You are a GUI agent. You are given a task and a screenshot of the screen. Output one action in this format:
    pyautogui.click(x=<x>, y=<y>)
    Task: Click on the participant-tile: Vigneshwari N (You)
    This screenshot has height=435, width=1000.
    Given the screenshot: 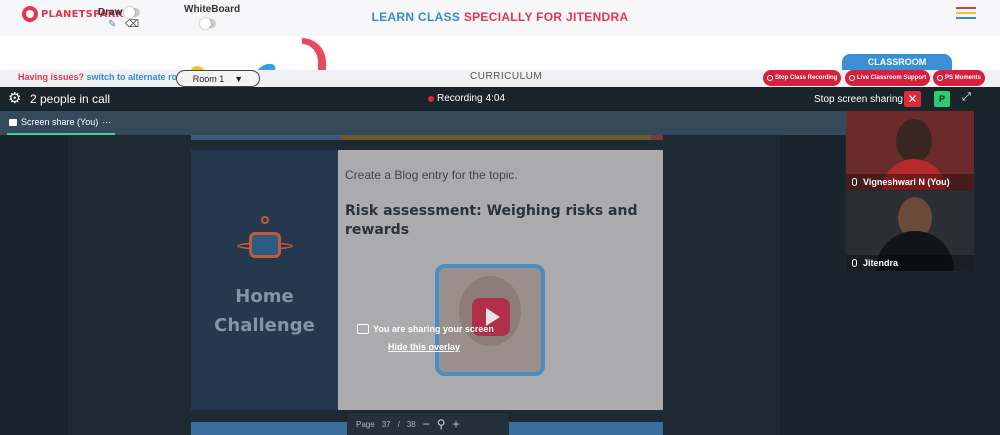 What is the action you would take?
    pyautogui.click(x=910, y=150)
    